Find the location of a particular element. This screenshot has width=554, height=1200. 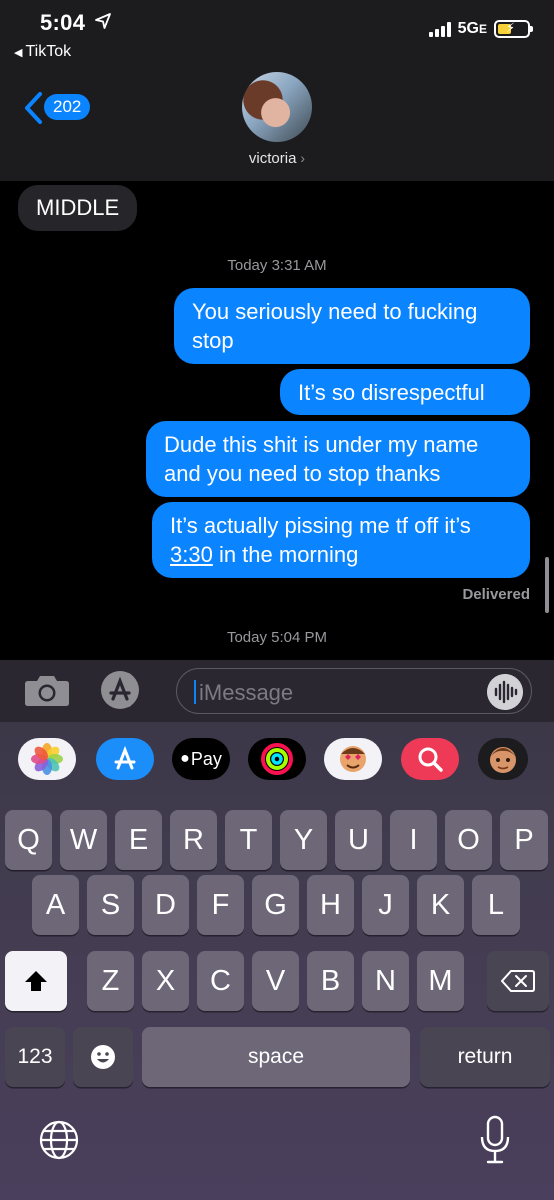

dictation-mic-icon is located at coordinates (495, 1140).